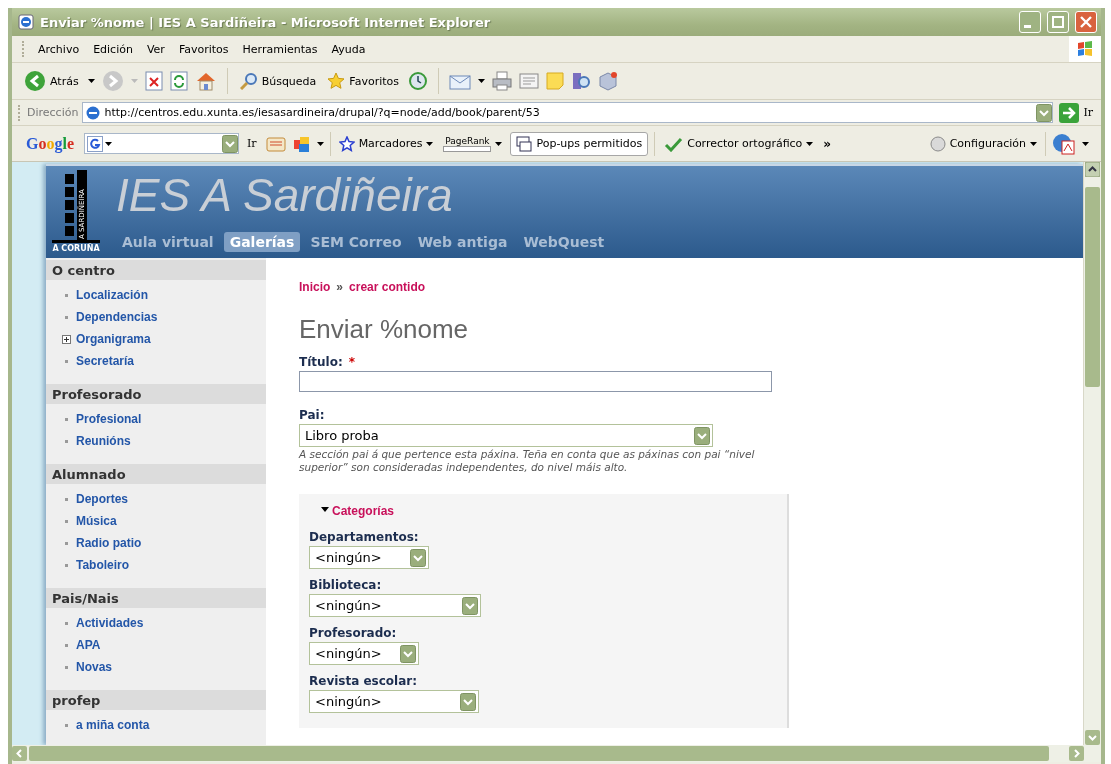 This screenshot has height=764, width=1111. What do you see at coordinates (524, 143) in the screenshot?
I see `popup-windows-icon` at bounding box center [524, 143].